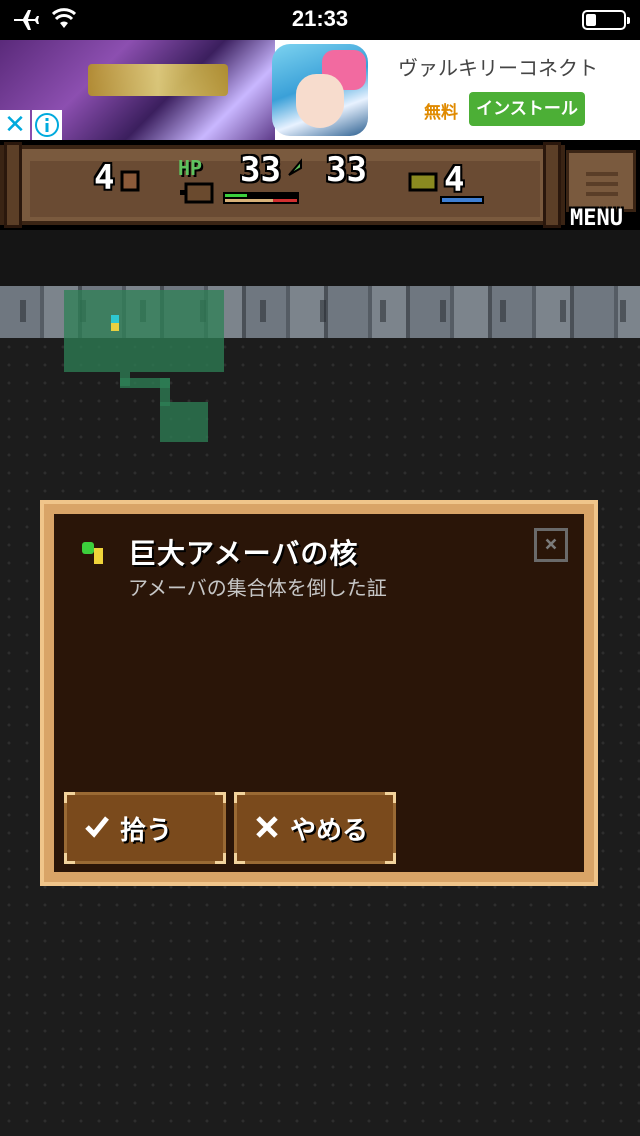 The width and height of the screenshot is (640, 1136). Describe the element at coordinates (282, 185) in the screenshot. I see `hud-bar` at that location.